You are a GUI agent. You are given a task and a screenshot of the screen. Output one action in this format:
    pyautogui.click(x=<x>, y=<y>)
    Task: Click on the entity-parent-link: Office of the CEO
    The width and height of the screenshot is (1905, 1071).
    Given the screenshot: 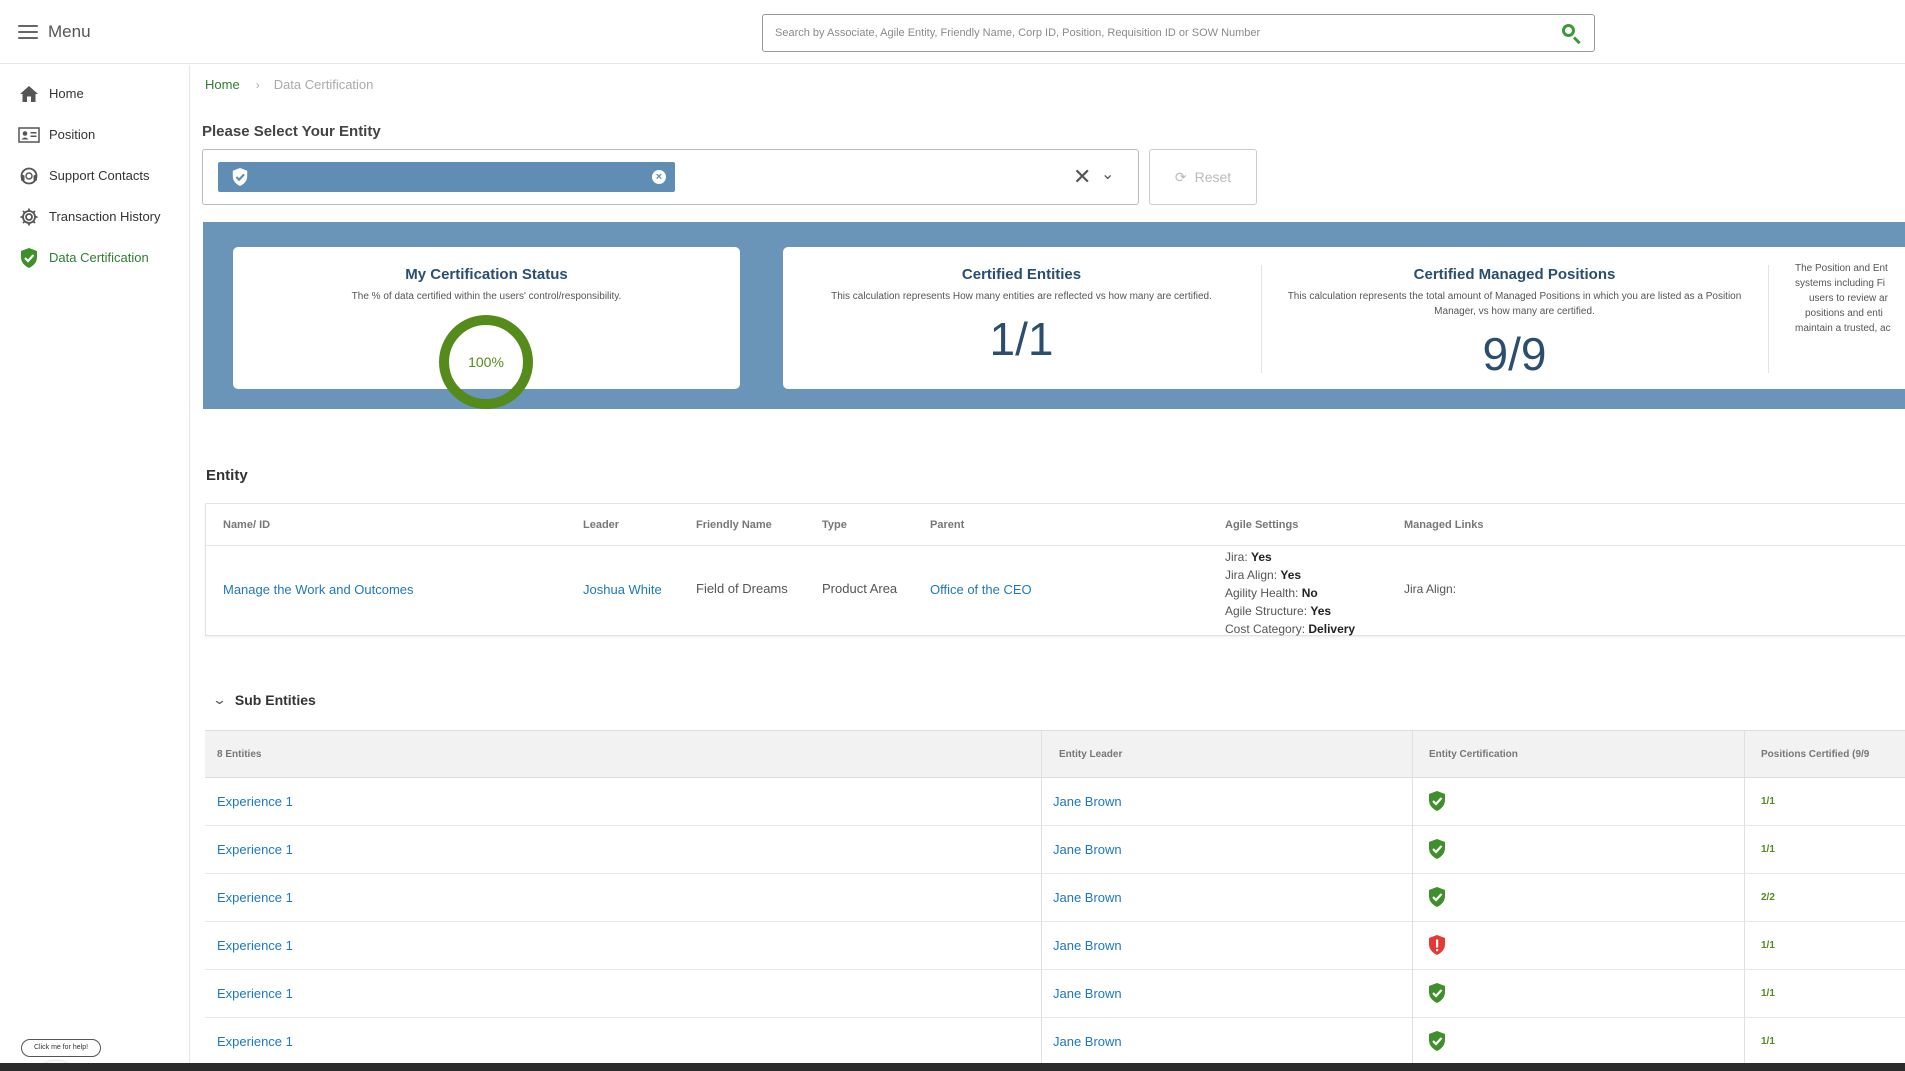 What is the action you would take?
    pyautogui.click(x=981, y=589)
    